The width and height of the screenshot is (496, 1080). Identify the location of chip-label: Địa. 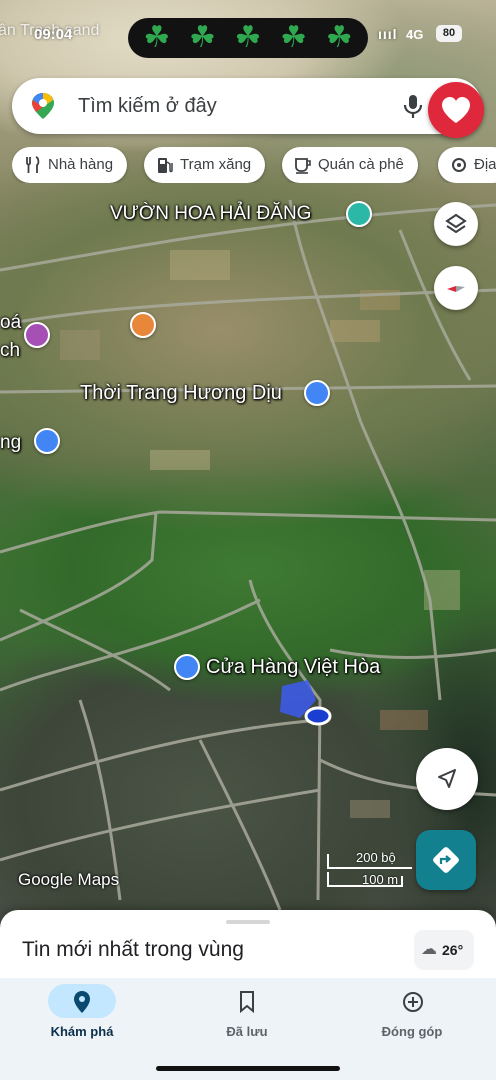
(485, 164).